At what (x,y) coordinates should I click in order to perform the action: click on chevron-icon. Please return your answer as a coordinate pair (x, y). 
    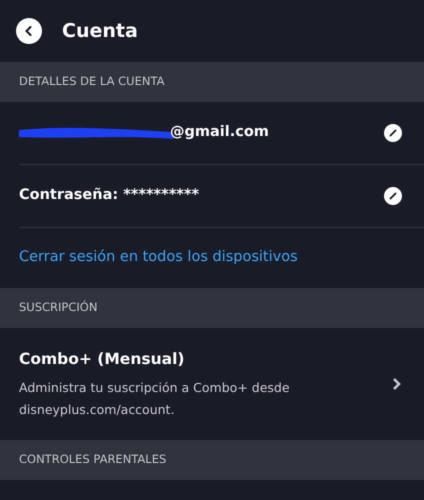
    Looking at the image, I should click on (397, 384).